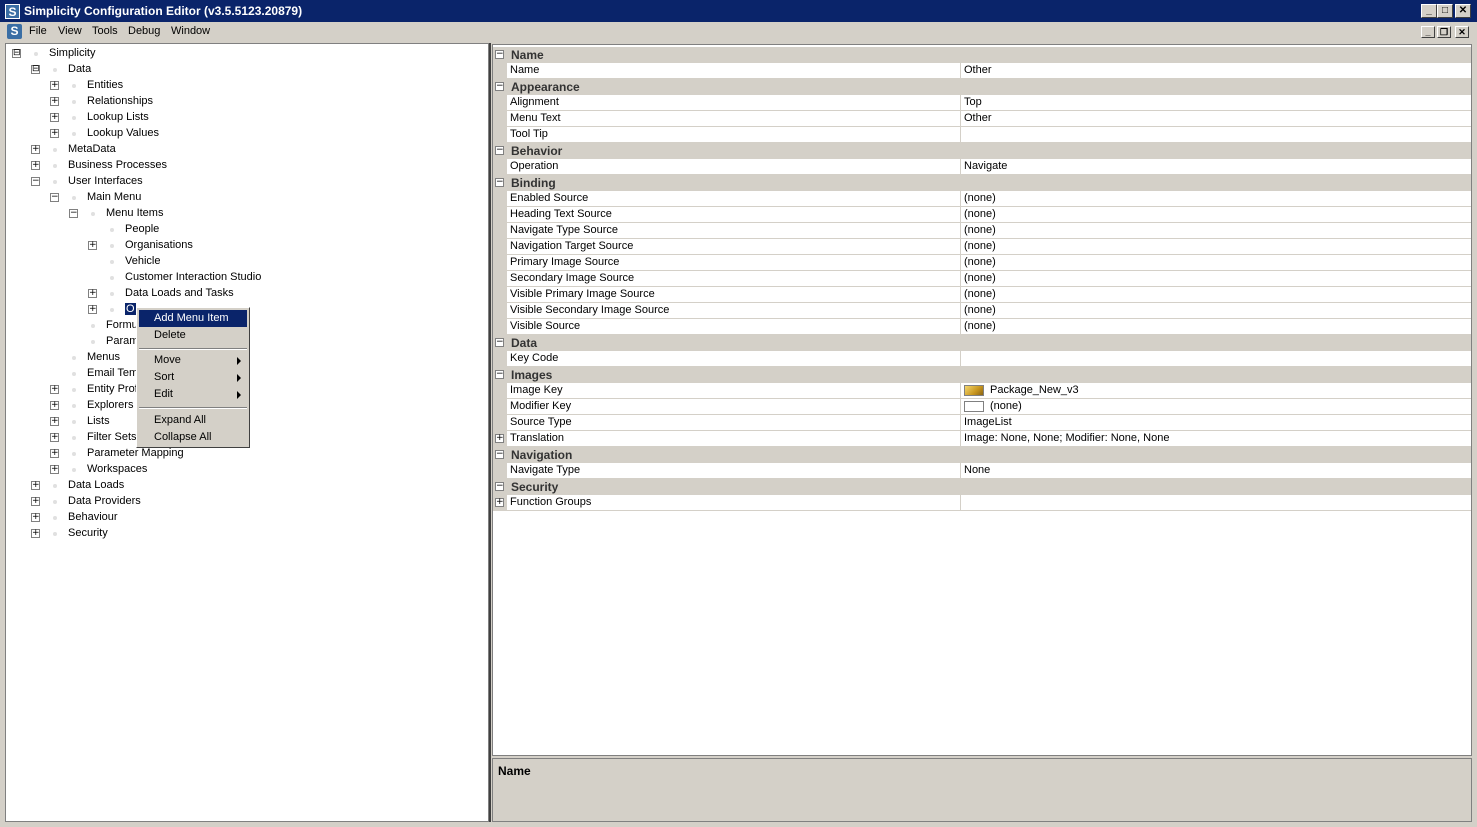 The image size is (1477, 827). What do you see at coordinates (1215, 391) in the screenshot?
I see `property-value-cell: Package_New_v3` at bounding box center [1215, 391].